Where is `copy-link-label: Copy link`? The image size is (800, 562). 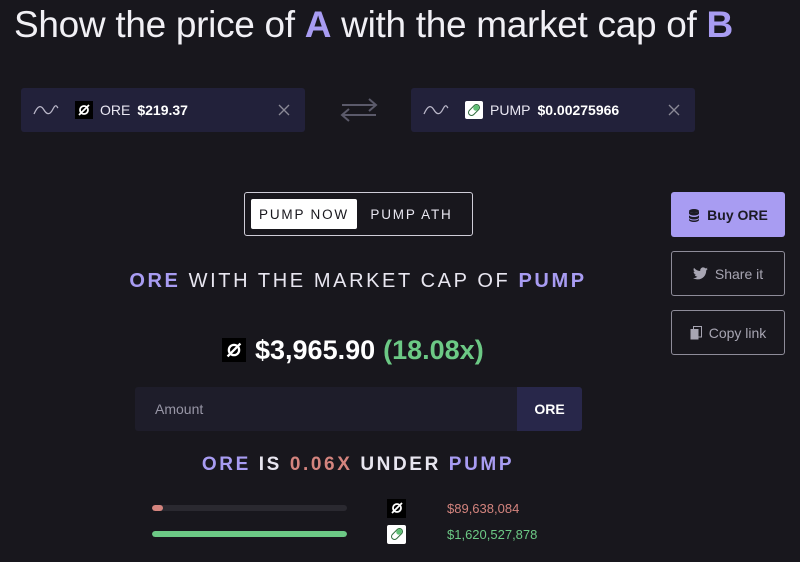 copy-link-label: Copy link is located at coordinates (737, 332).